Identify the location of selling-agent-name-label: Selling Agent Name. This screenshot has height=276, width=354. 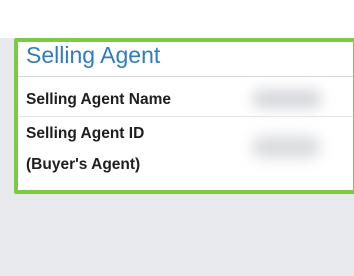
(98, 99).